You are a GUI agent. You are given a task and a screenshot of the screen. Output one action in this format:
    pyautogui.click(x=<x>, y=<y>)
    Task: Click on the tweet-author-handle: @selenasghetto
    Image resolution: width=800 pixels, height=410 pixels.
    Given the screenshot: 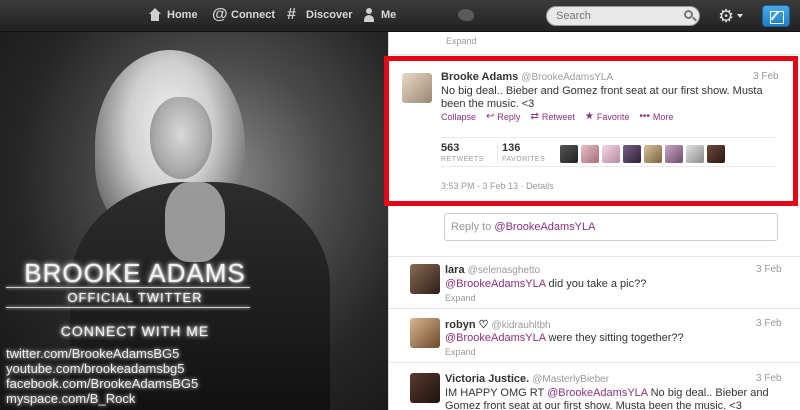 What is the action you would take?
    pyautogui.click(x=504, y=270)
    